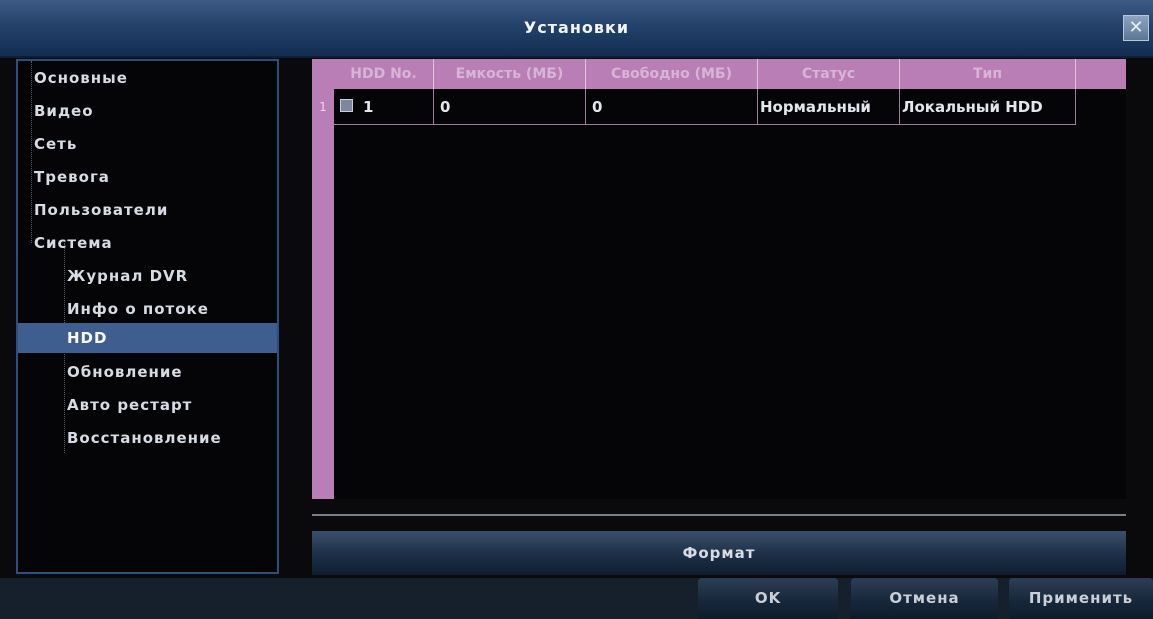 This screenshot has height=619, width=1153. What do you see at coordinates (130, 405) in the screenshot?
I see `sidebar-item-label: Авто рестарт` at bounding box center [130, 405].